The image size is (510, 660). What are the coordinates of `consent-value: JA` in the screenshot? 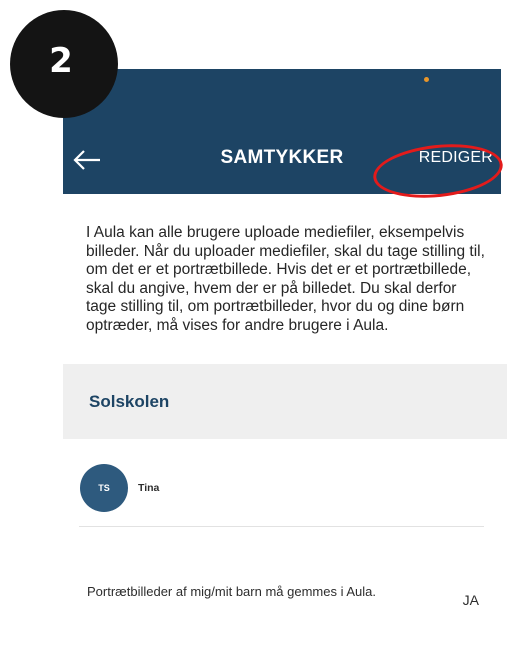 It's located at (470, 600).